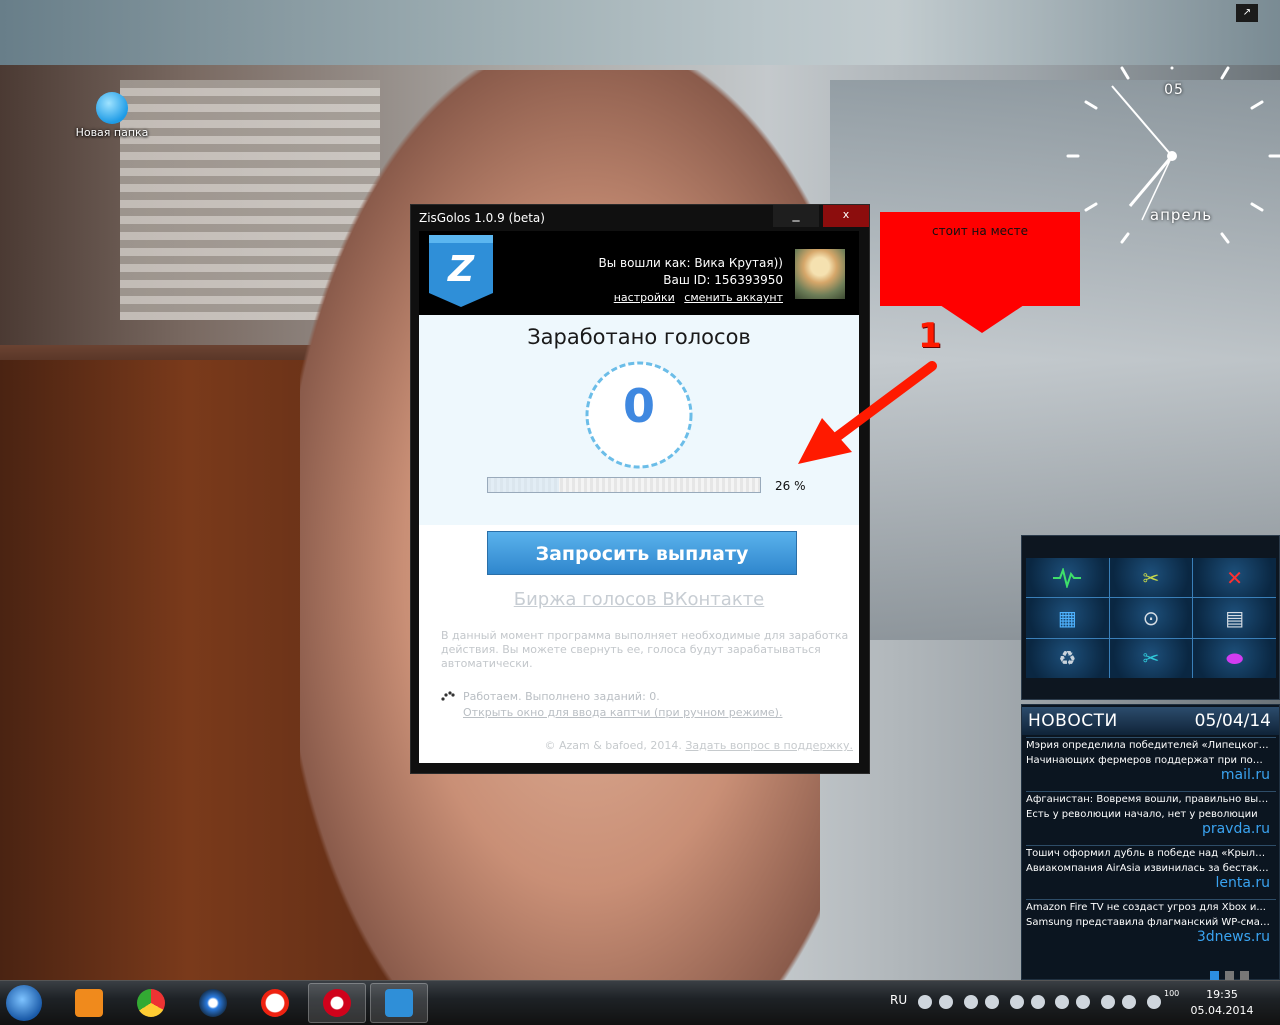 This screenshot has height=1025, width=1280. Describe the element at coordinates (151, 1003) in the screenshot. I see `chrome-icon` at that location.